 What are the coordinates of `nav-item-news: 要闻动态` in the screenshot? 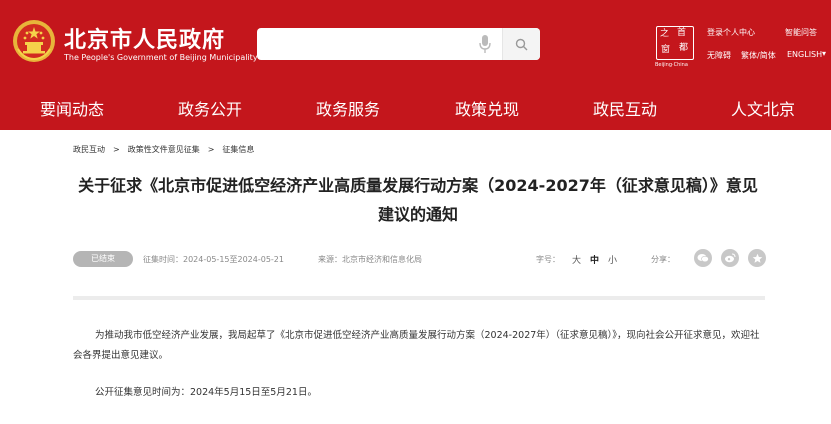 It's located at (72, 109).